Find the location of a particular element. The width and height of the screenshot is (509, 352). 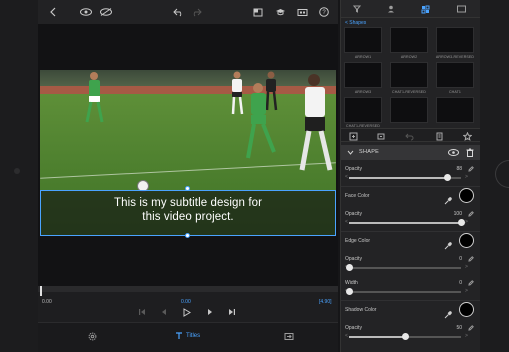

favorite-star-icon is located at coordinates (467, 136).